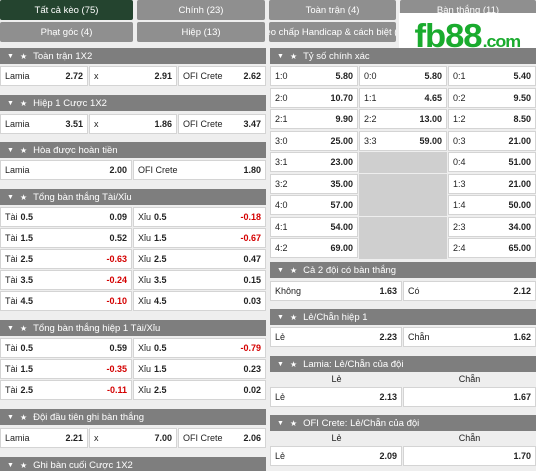  What do you see at coordinates (403, 423) in the screenshot?
I see `section-header-odd-even-ofi: ▼ ★ OFI Crete: Lẻ/Chẵn của đội` at bounding box center [403, 423].